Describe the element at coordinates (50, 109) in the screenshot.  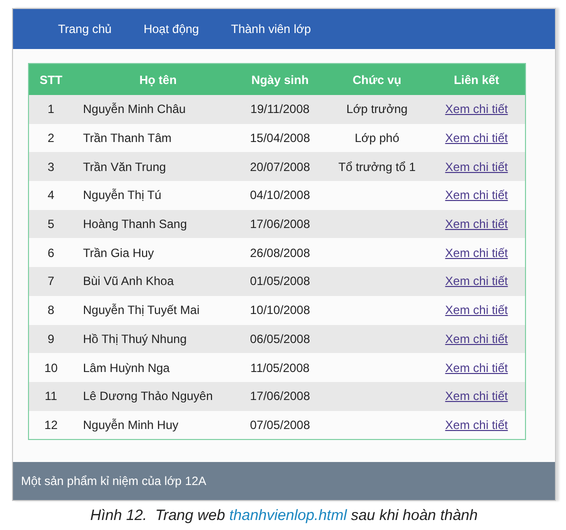
I see `table-cell: 1` at that location.